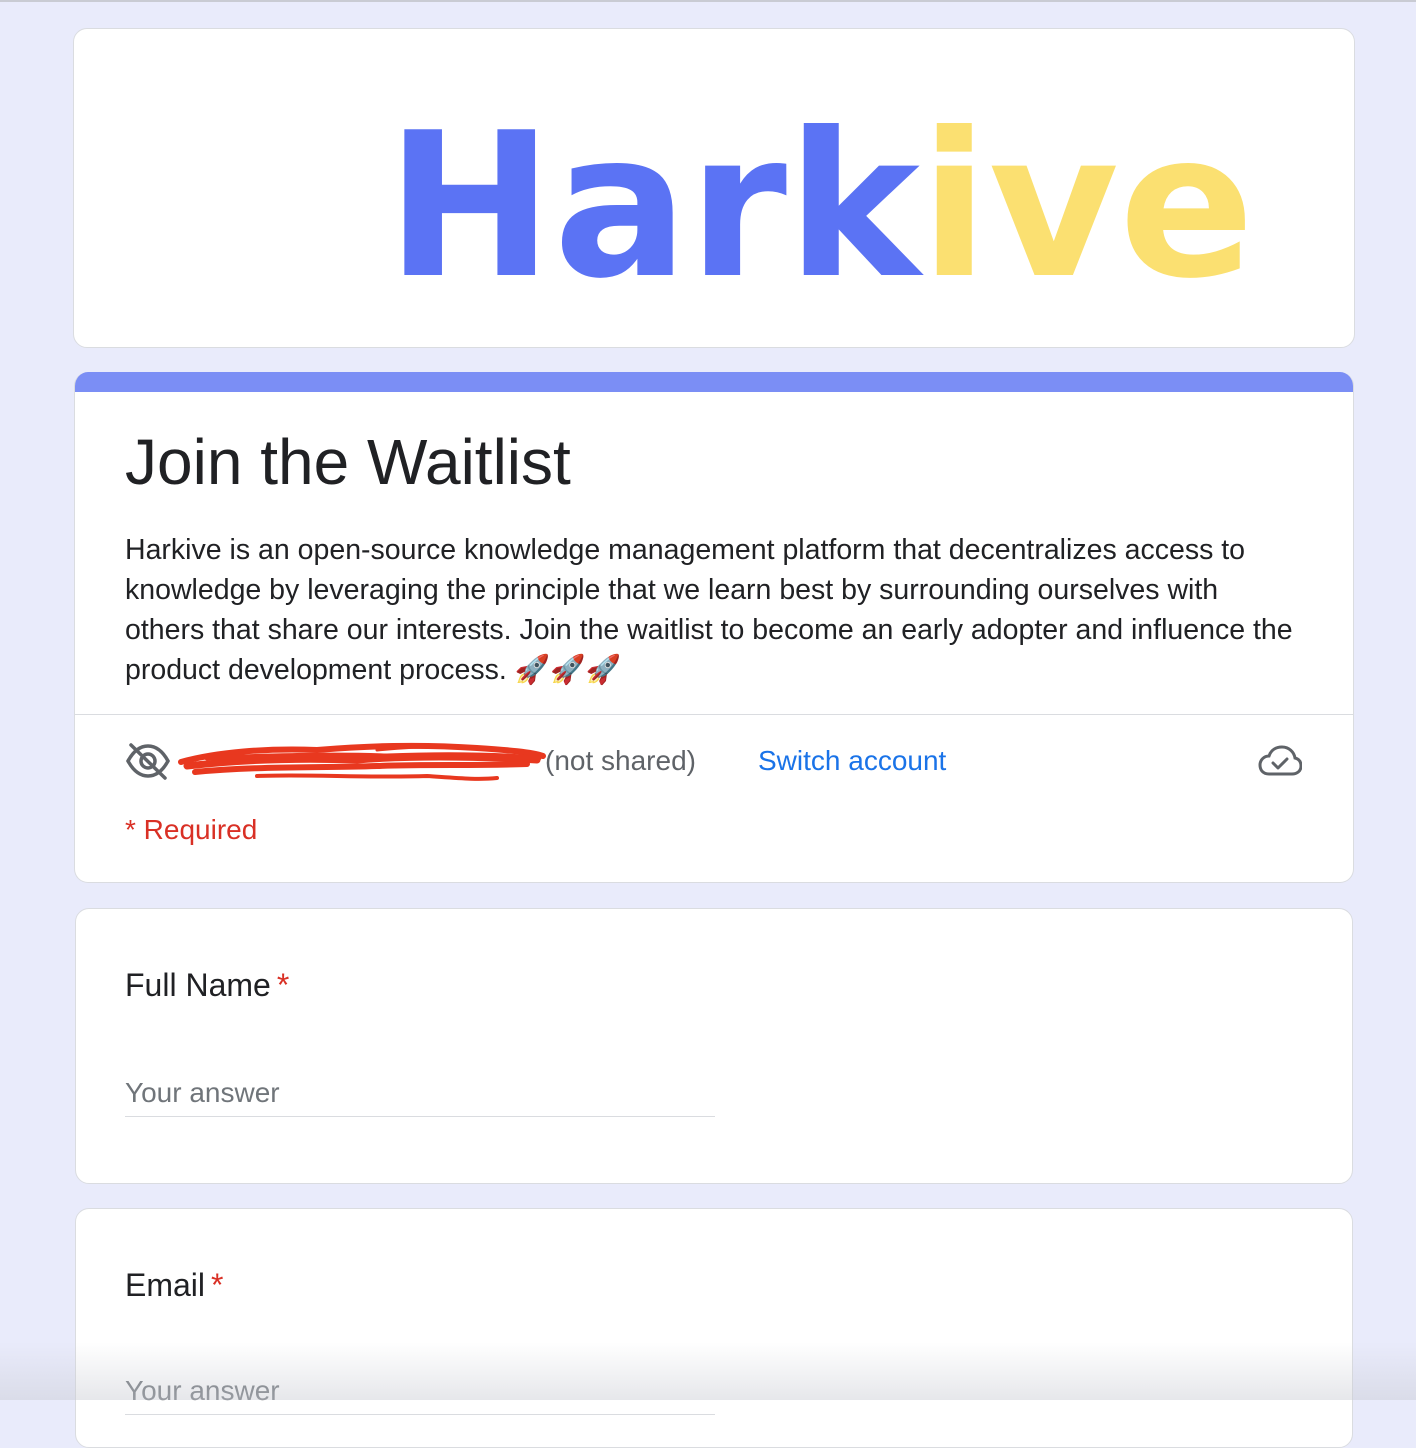 The image size is (1416, 1448). I want to click on accent-bar, so click(714, 382).